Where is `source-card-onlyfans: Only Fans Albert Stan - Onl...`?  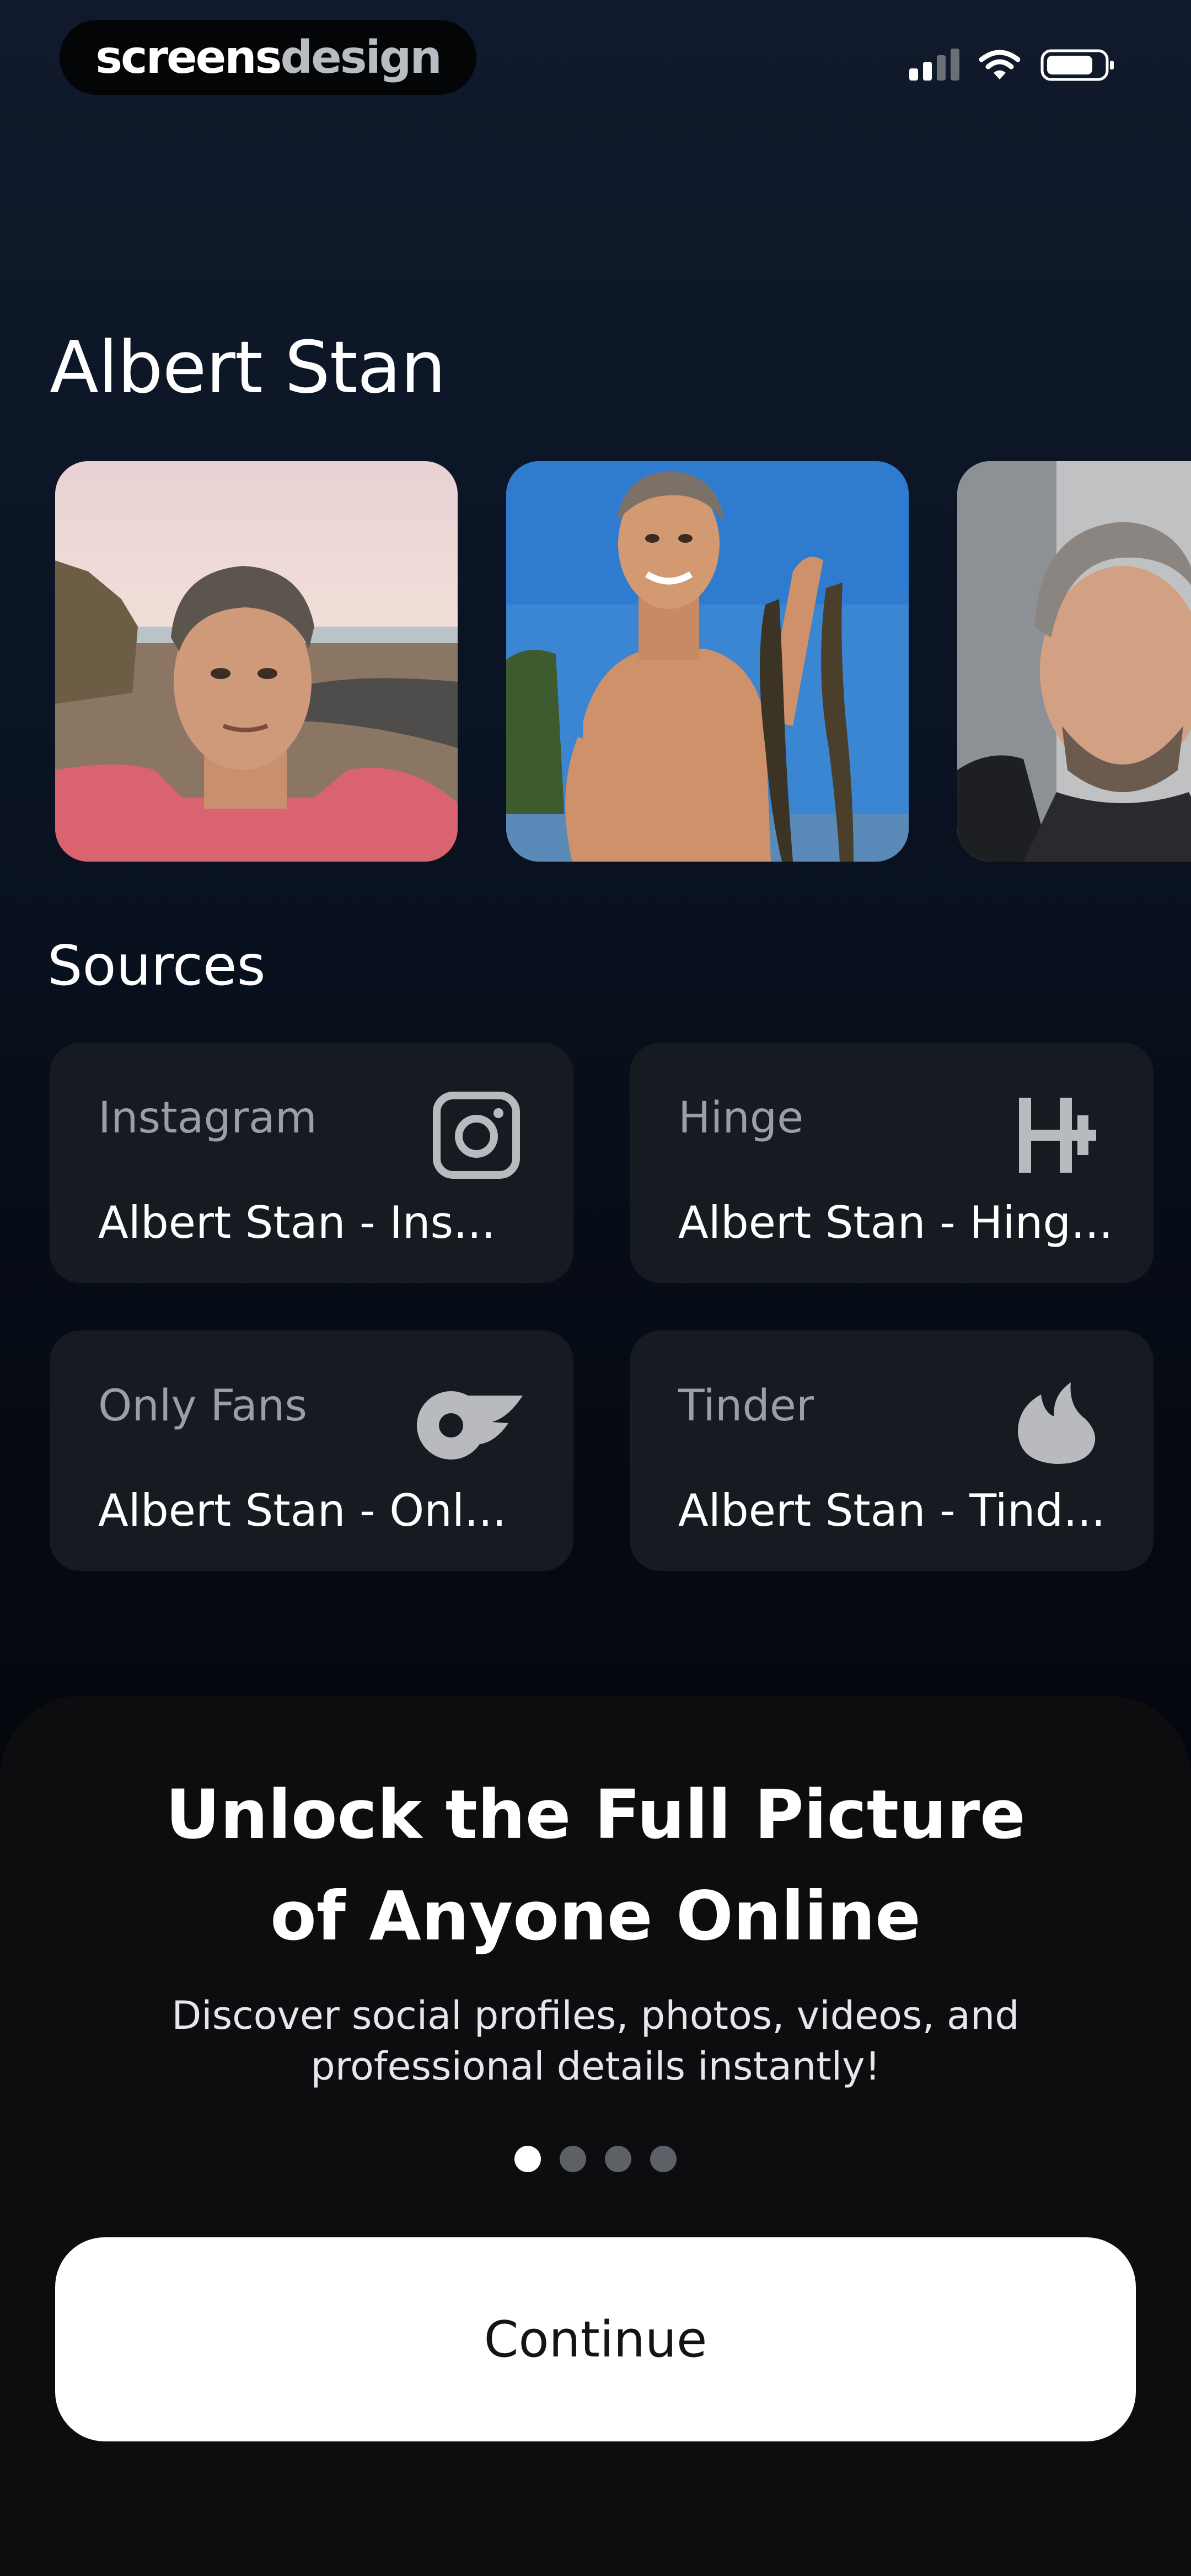 source-card-onlyfans: Only Fans Albert Stan - Onl... is located at coordinates (311, 1450).